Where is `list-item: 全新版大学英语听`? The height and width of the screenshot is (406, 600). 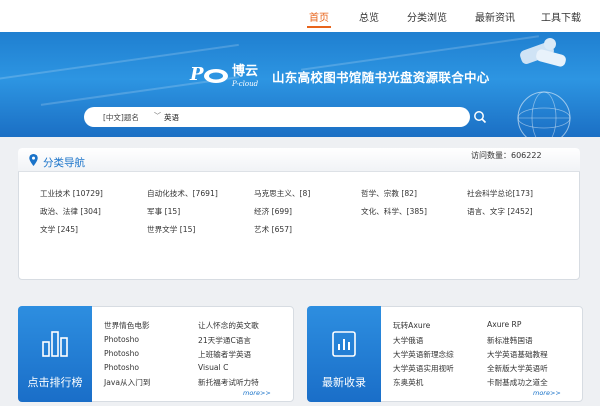
list-item: 全新版大学英语听 is located at coordinates (517, 368).